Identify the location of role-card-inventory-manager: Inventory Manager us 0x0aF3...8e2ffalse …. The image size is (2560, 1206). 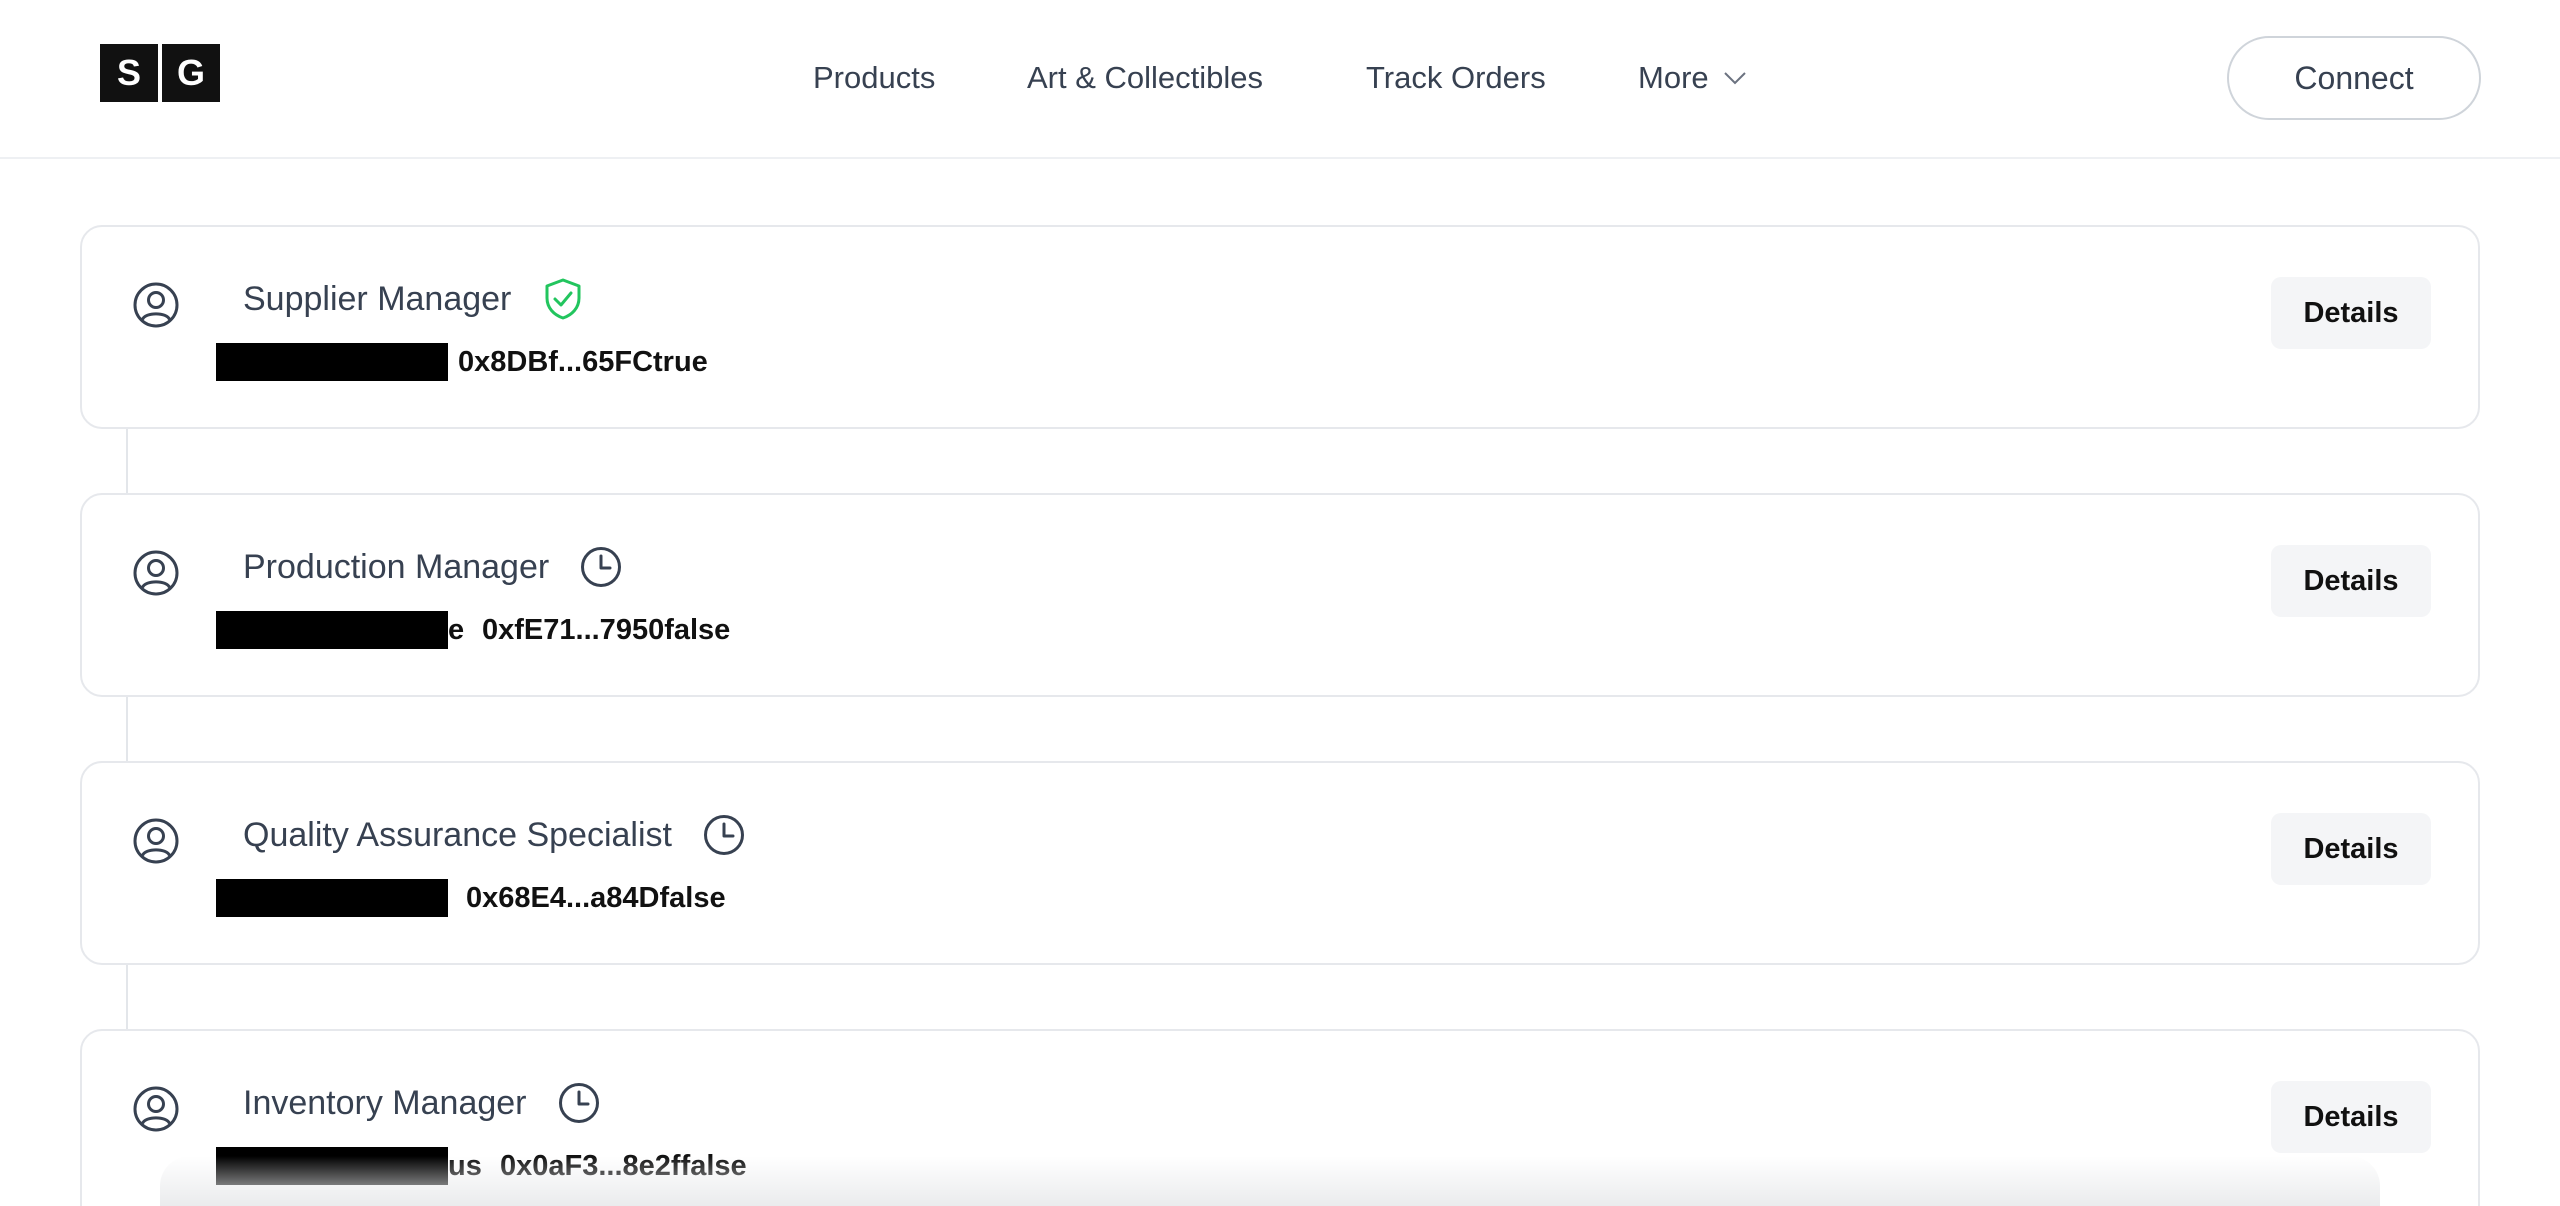
(1280, 1117).